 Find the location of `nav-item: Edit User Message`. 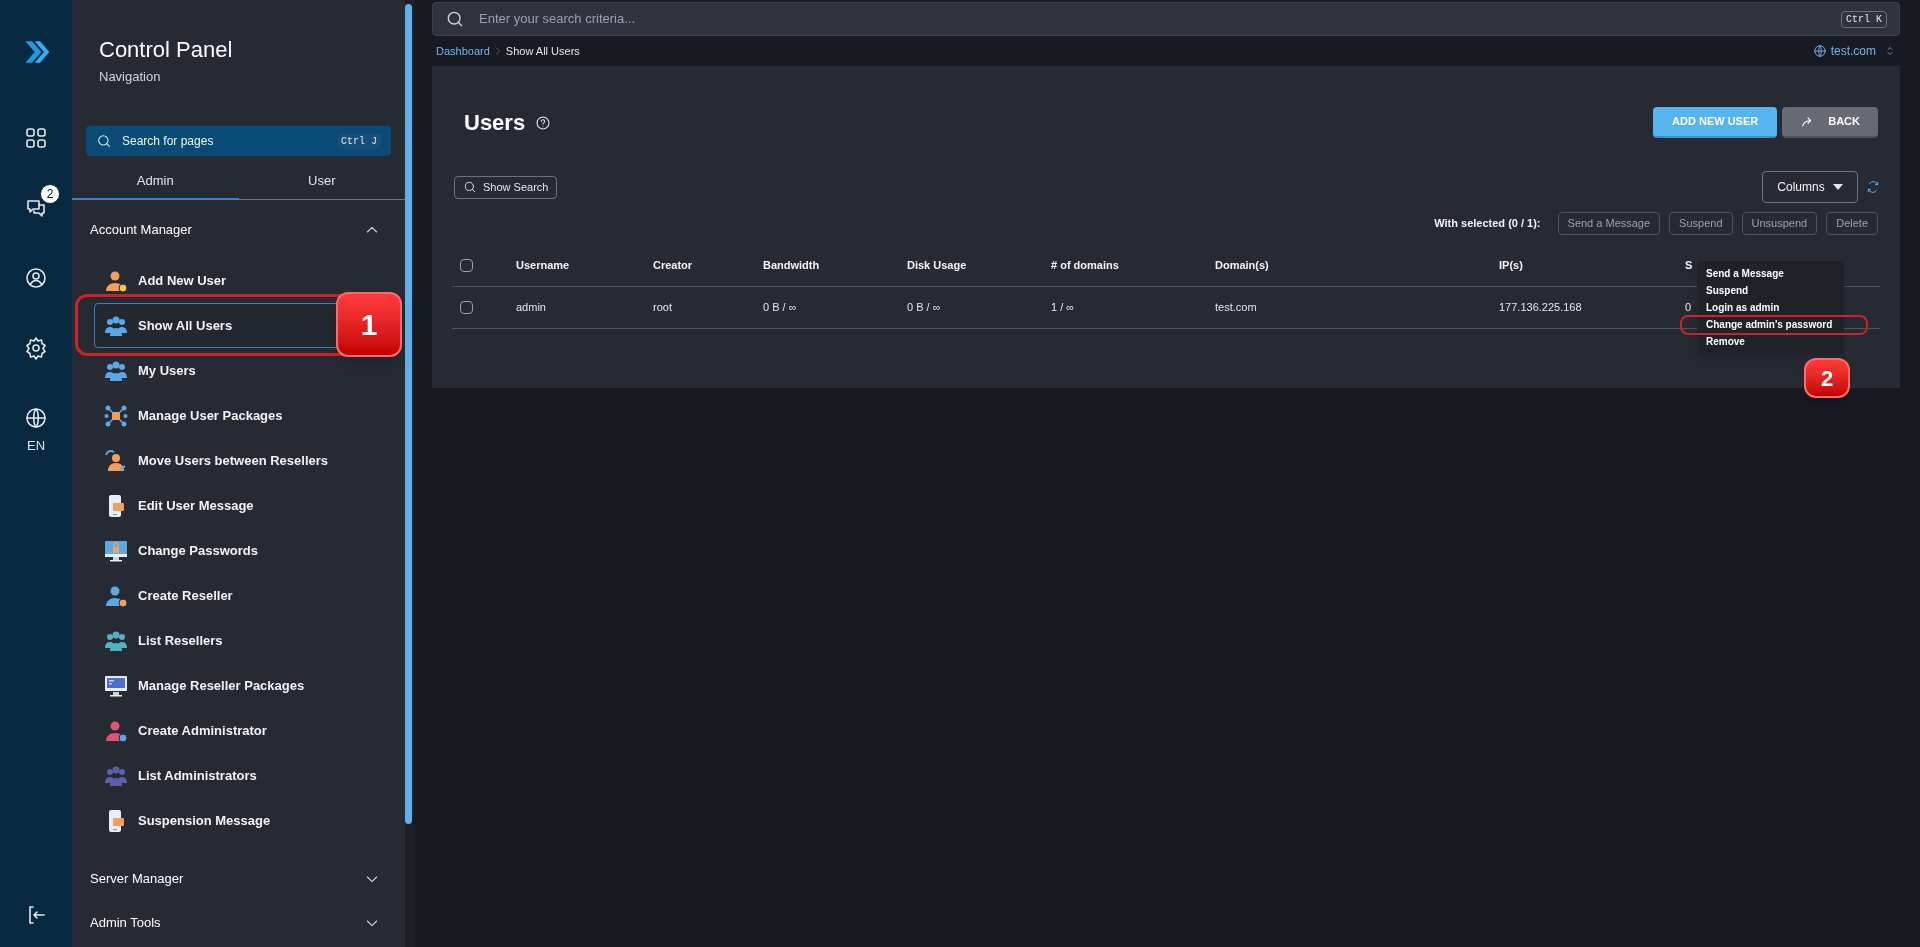

nav-item: Edit User Message is located at coordinates (238, 505).